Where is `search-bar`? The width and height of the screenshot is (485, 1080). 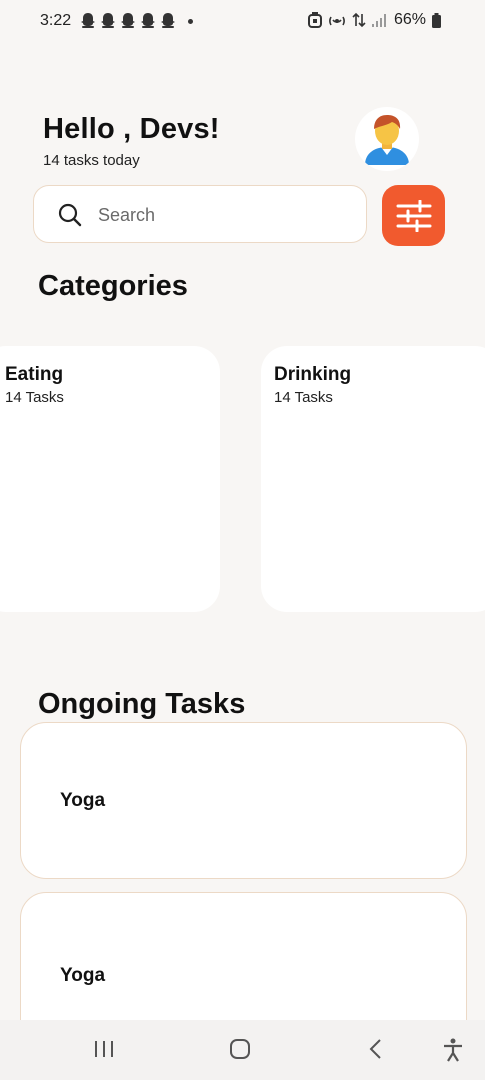
search-bar is located at coordinates (200, 214).